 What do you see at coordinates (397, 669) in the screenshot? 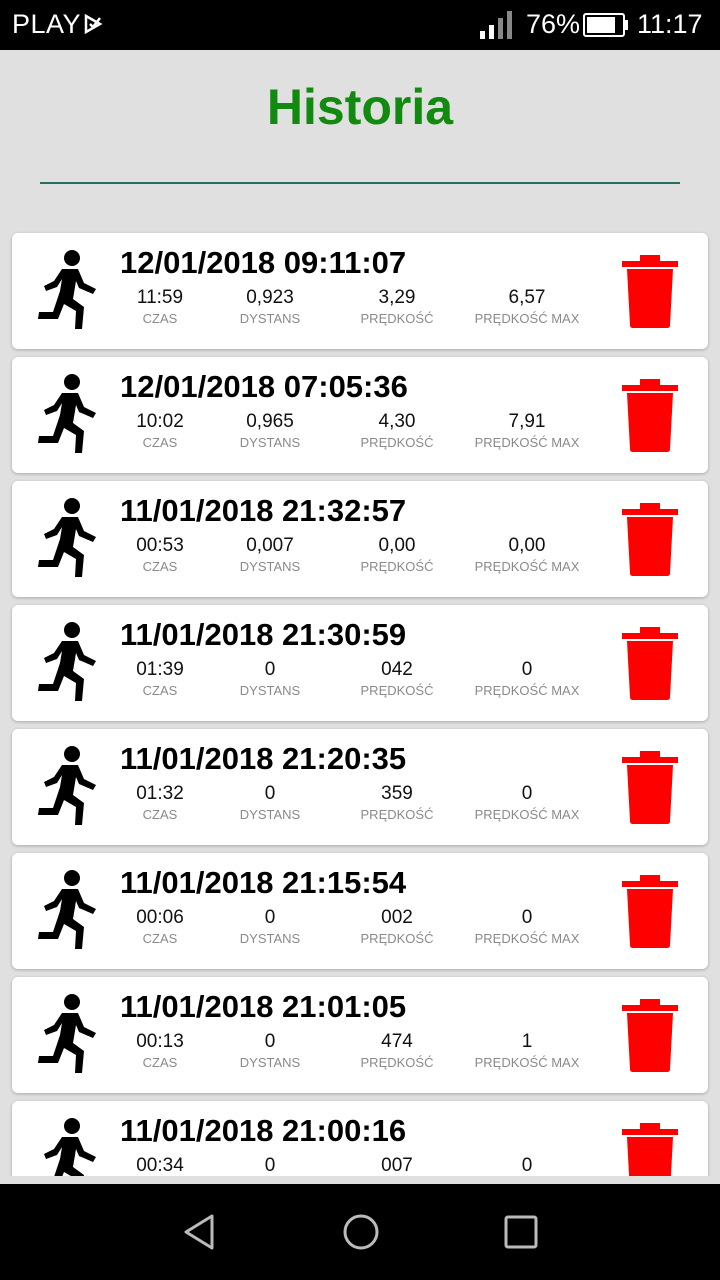
I see `speed-value: 042` at bounding box center [397, 669].